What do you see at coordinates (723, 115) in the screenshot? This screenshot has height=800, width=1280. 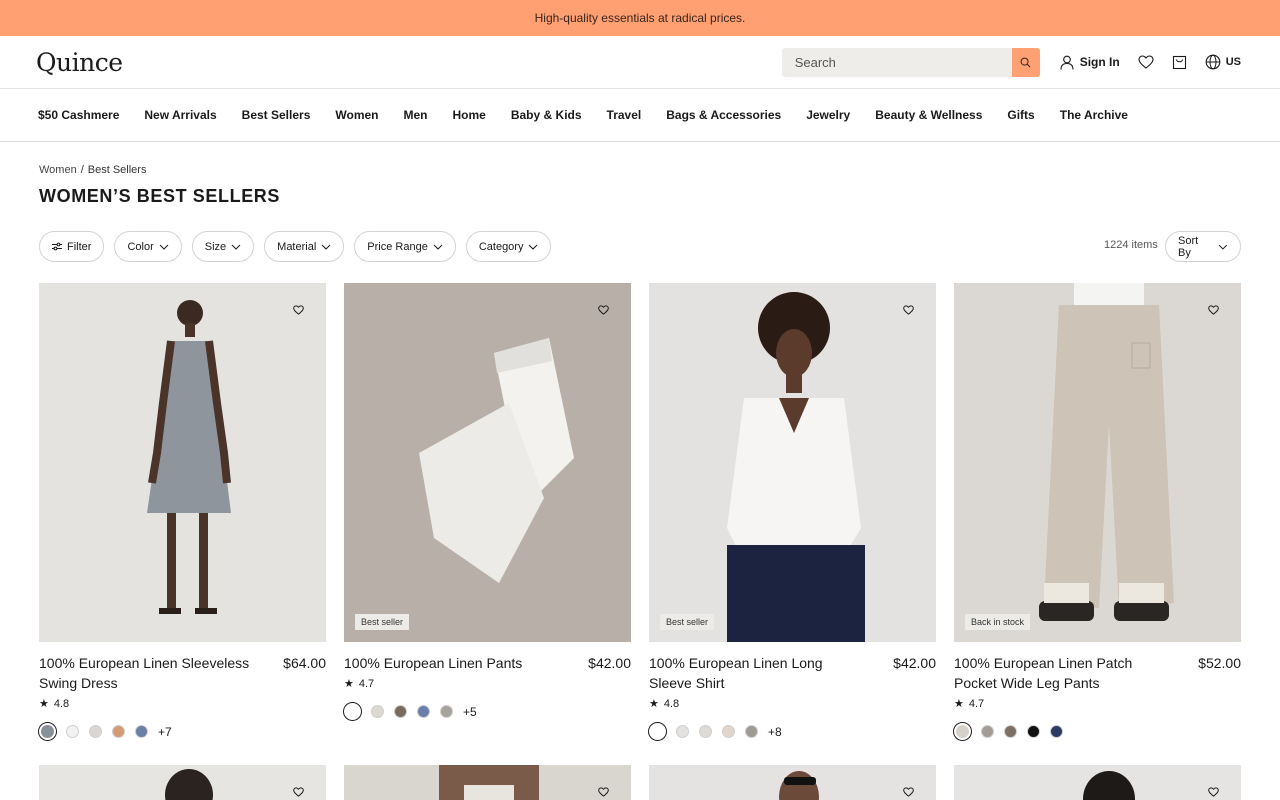 I see `nav-item-bags-accessories: Bags & Accessories` at bounding box center [723, 115].